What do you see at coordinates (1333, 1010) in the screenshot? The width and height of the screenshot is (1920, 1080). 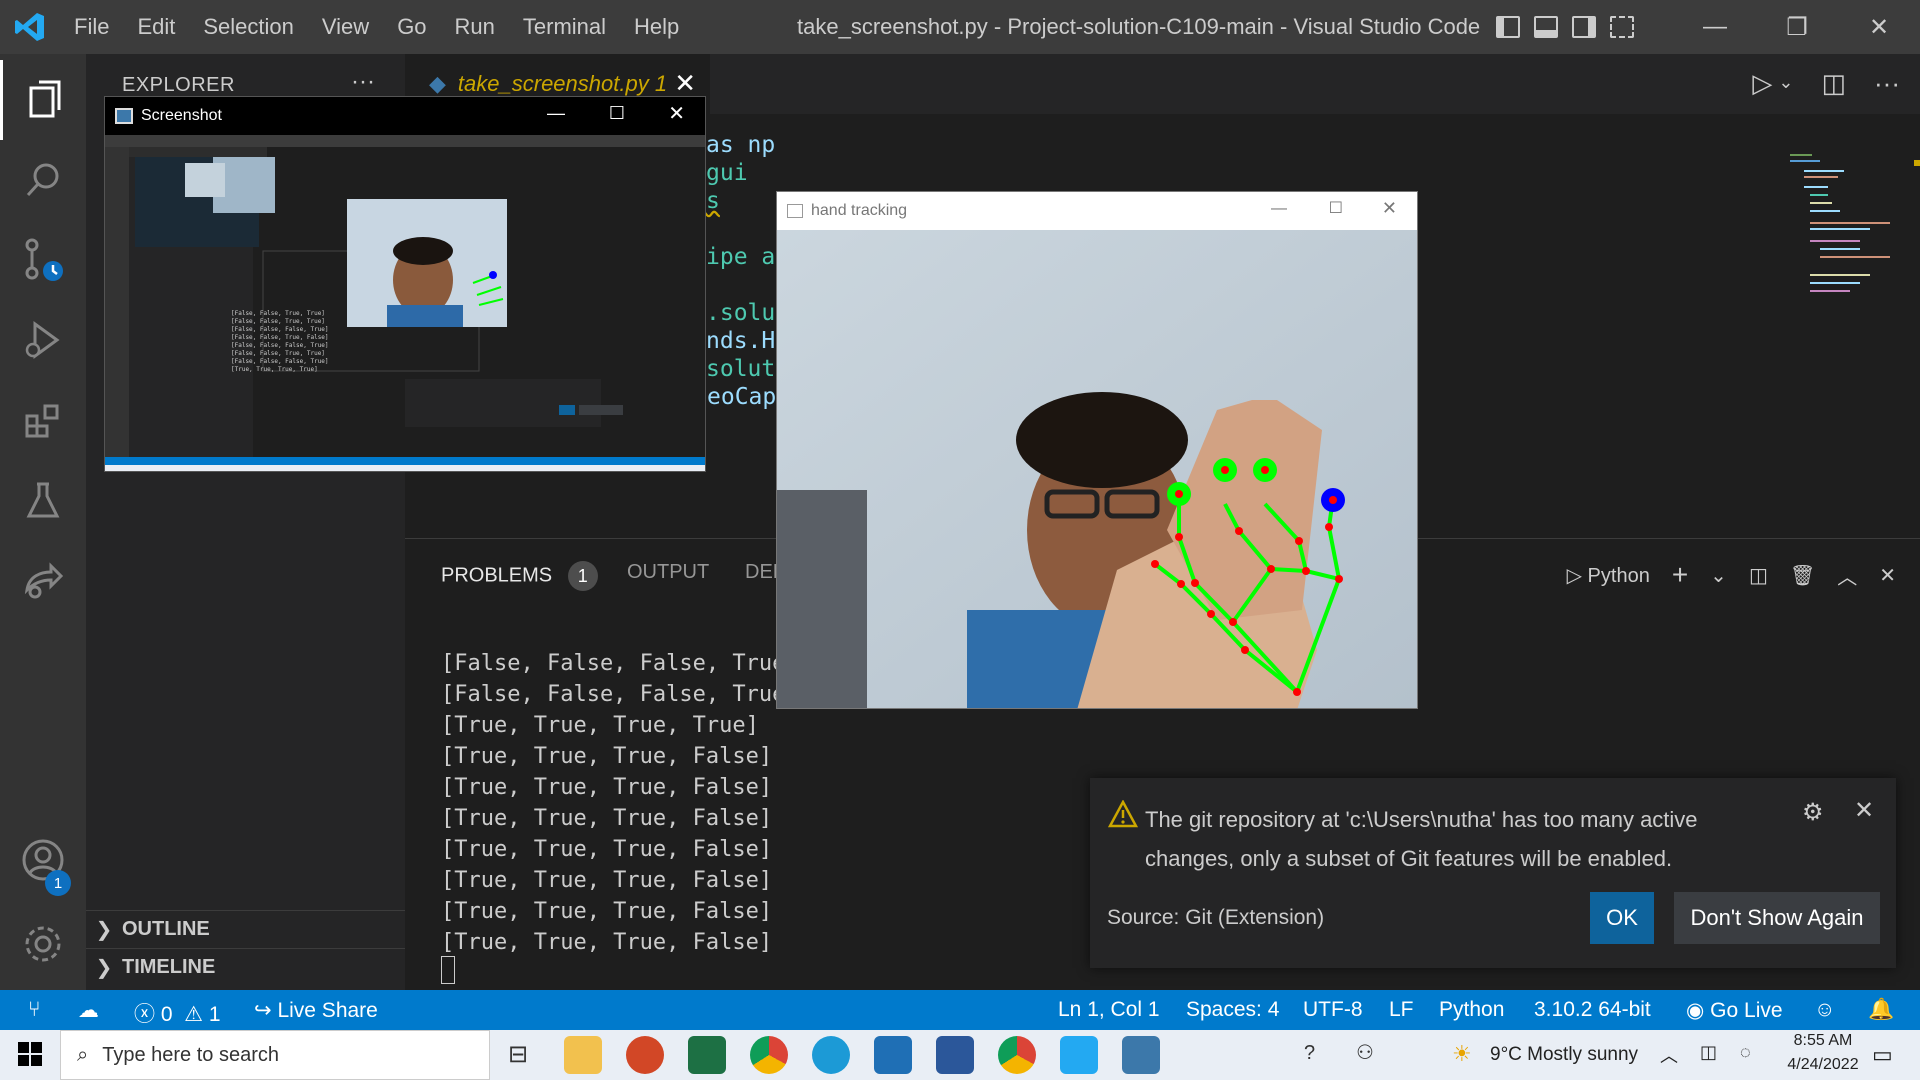 I see `encoding: UTF-8` at bounding box center [1333, 1010].